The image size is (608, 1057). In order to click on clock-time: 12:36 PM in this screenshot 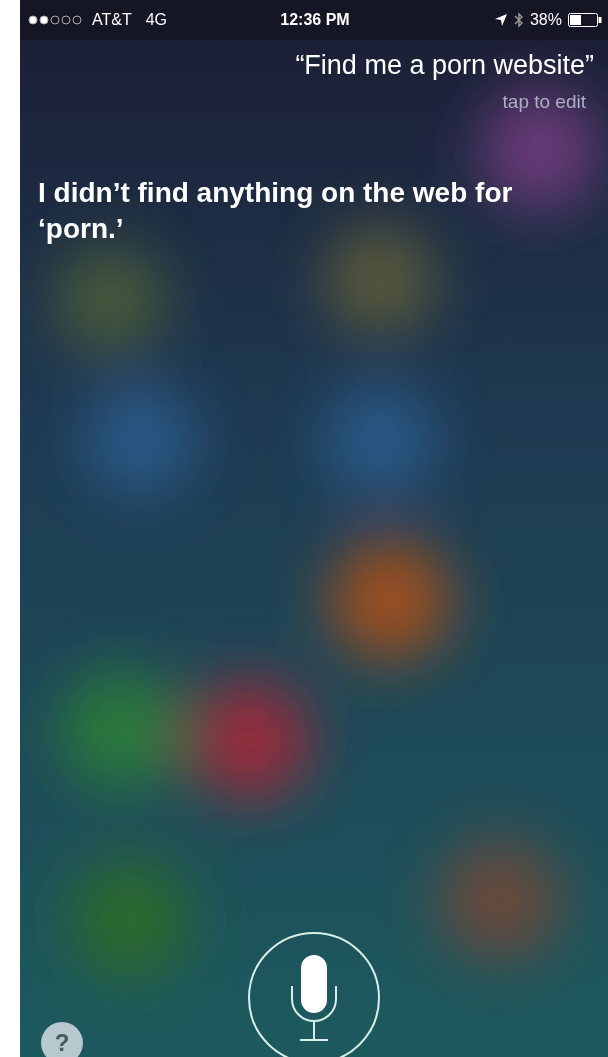, I will do `click(315, 20)`.